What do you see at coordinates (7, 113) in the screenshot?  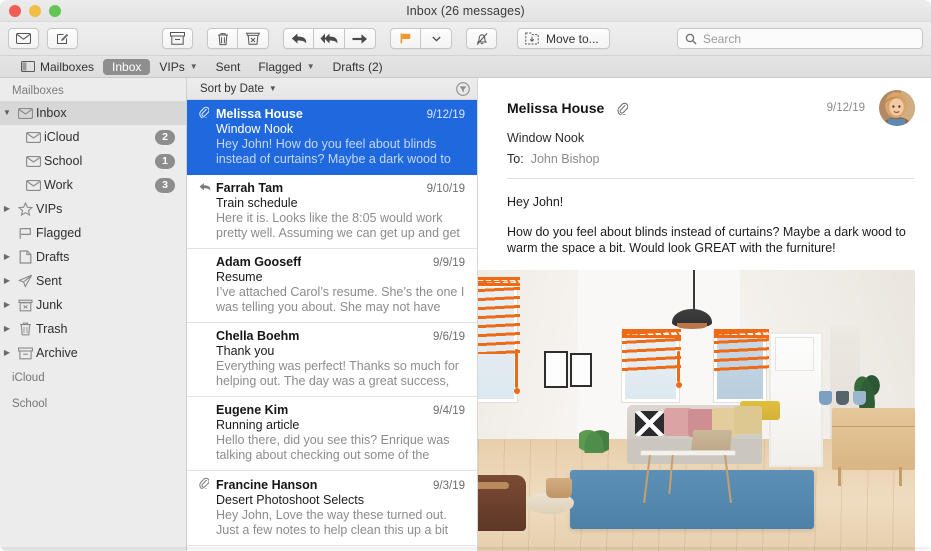 I see `disclosure-triangle-icon: ▼` at bounding box center [7, 113].